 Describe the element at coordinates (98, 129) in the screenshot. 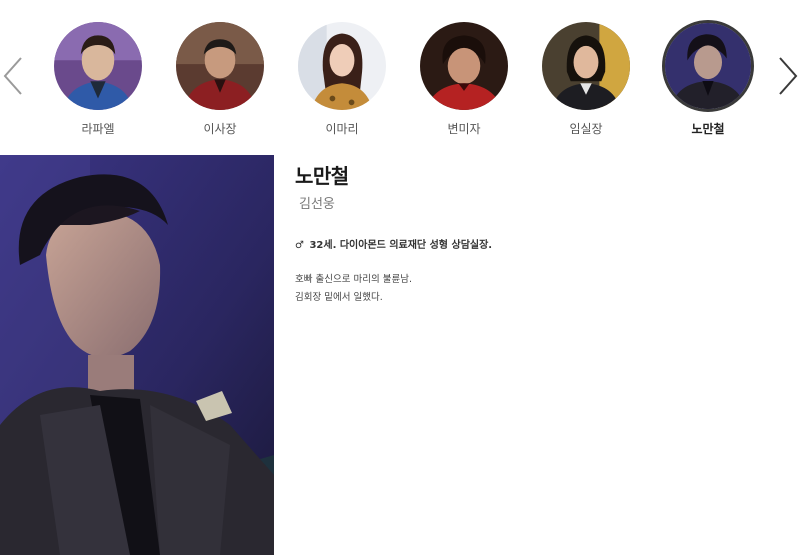

I see `character-name: 라파엘` at that location.